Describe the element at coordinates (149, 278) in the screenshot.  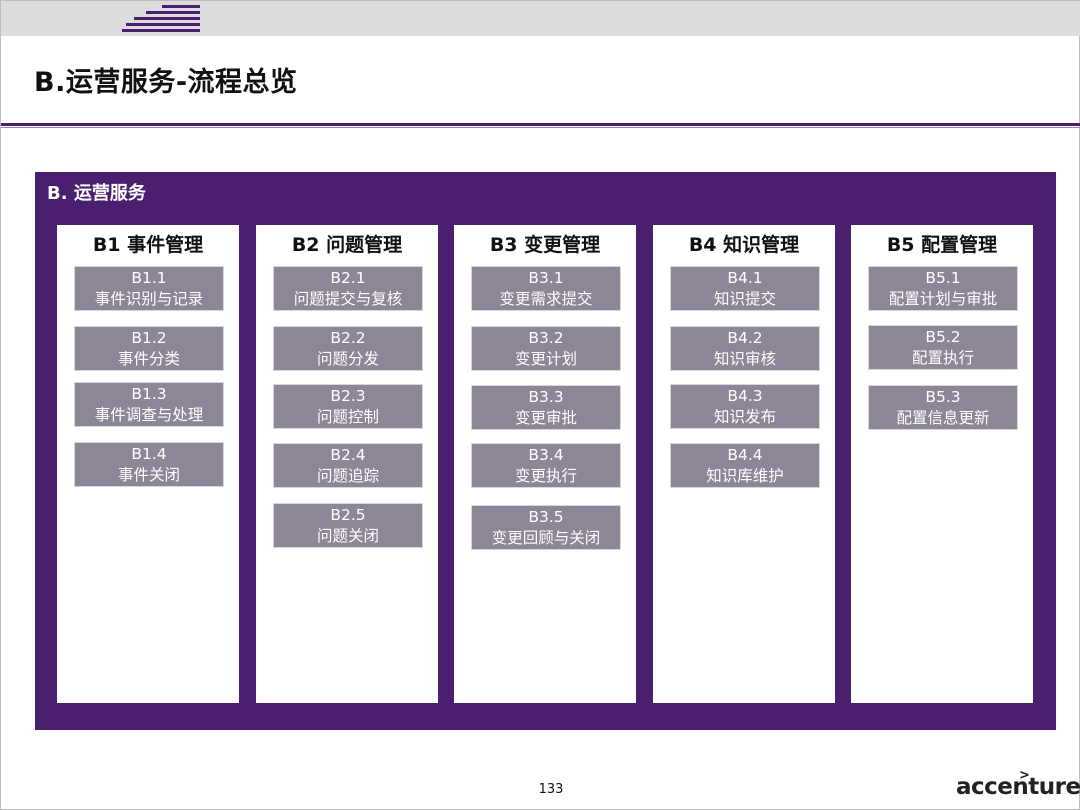
I see `process-code: B1.1` at that location.